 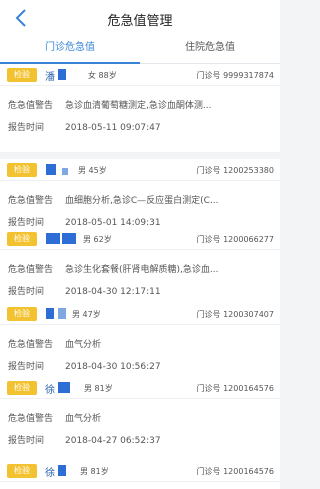 What do you see at coordinates (140, 239) in the screenshot?
I see `card-header: 检验 男 62岁 门诊号 1200066277` at bounding box center [140, 239].